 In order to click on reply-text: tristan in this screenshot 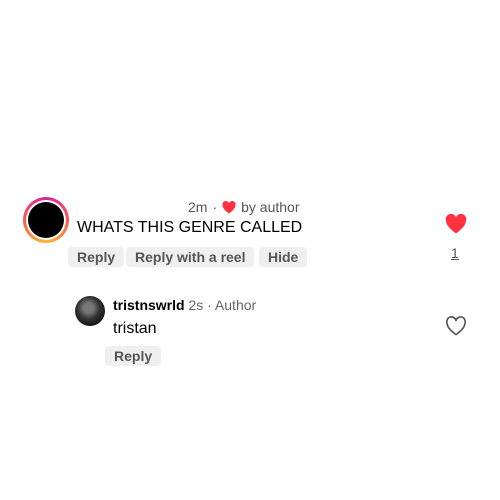, I will do `click(135, 328)`.